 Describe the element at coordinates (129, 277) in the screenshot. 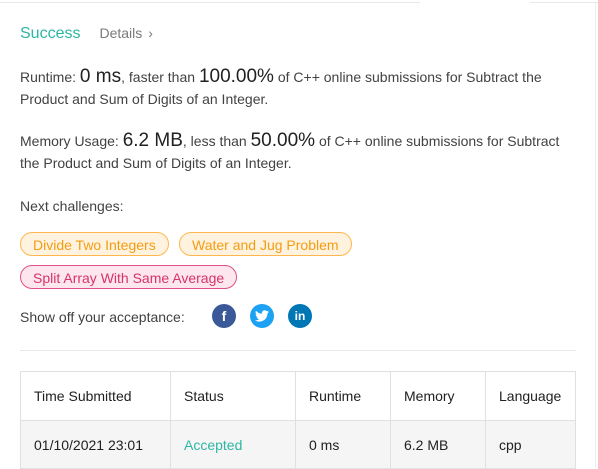

I see `challenge-tag-split-array: Split Array With Same Average` at that location.